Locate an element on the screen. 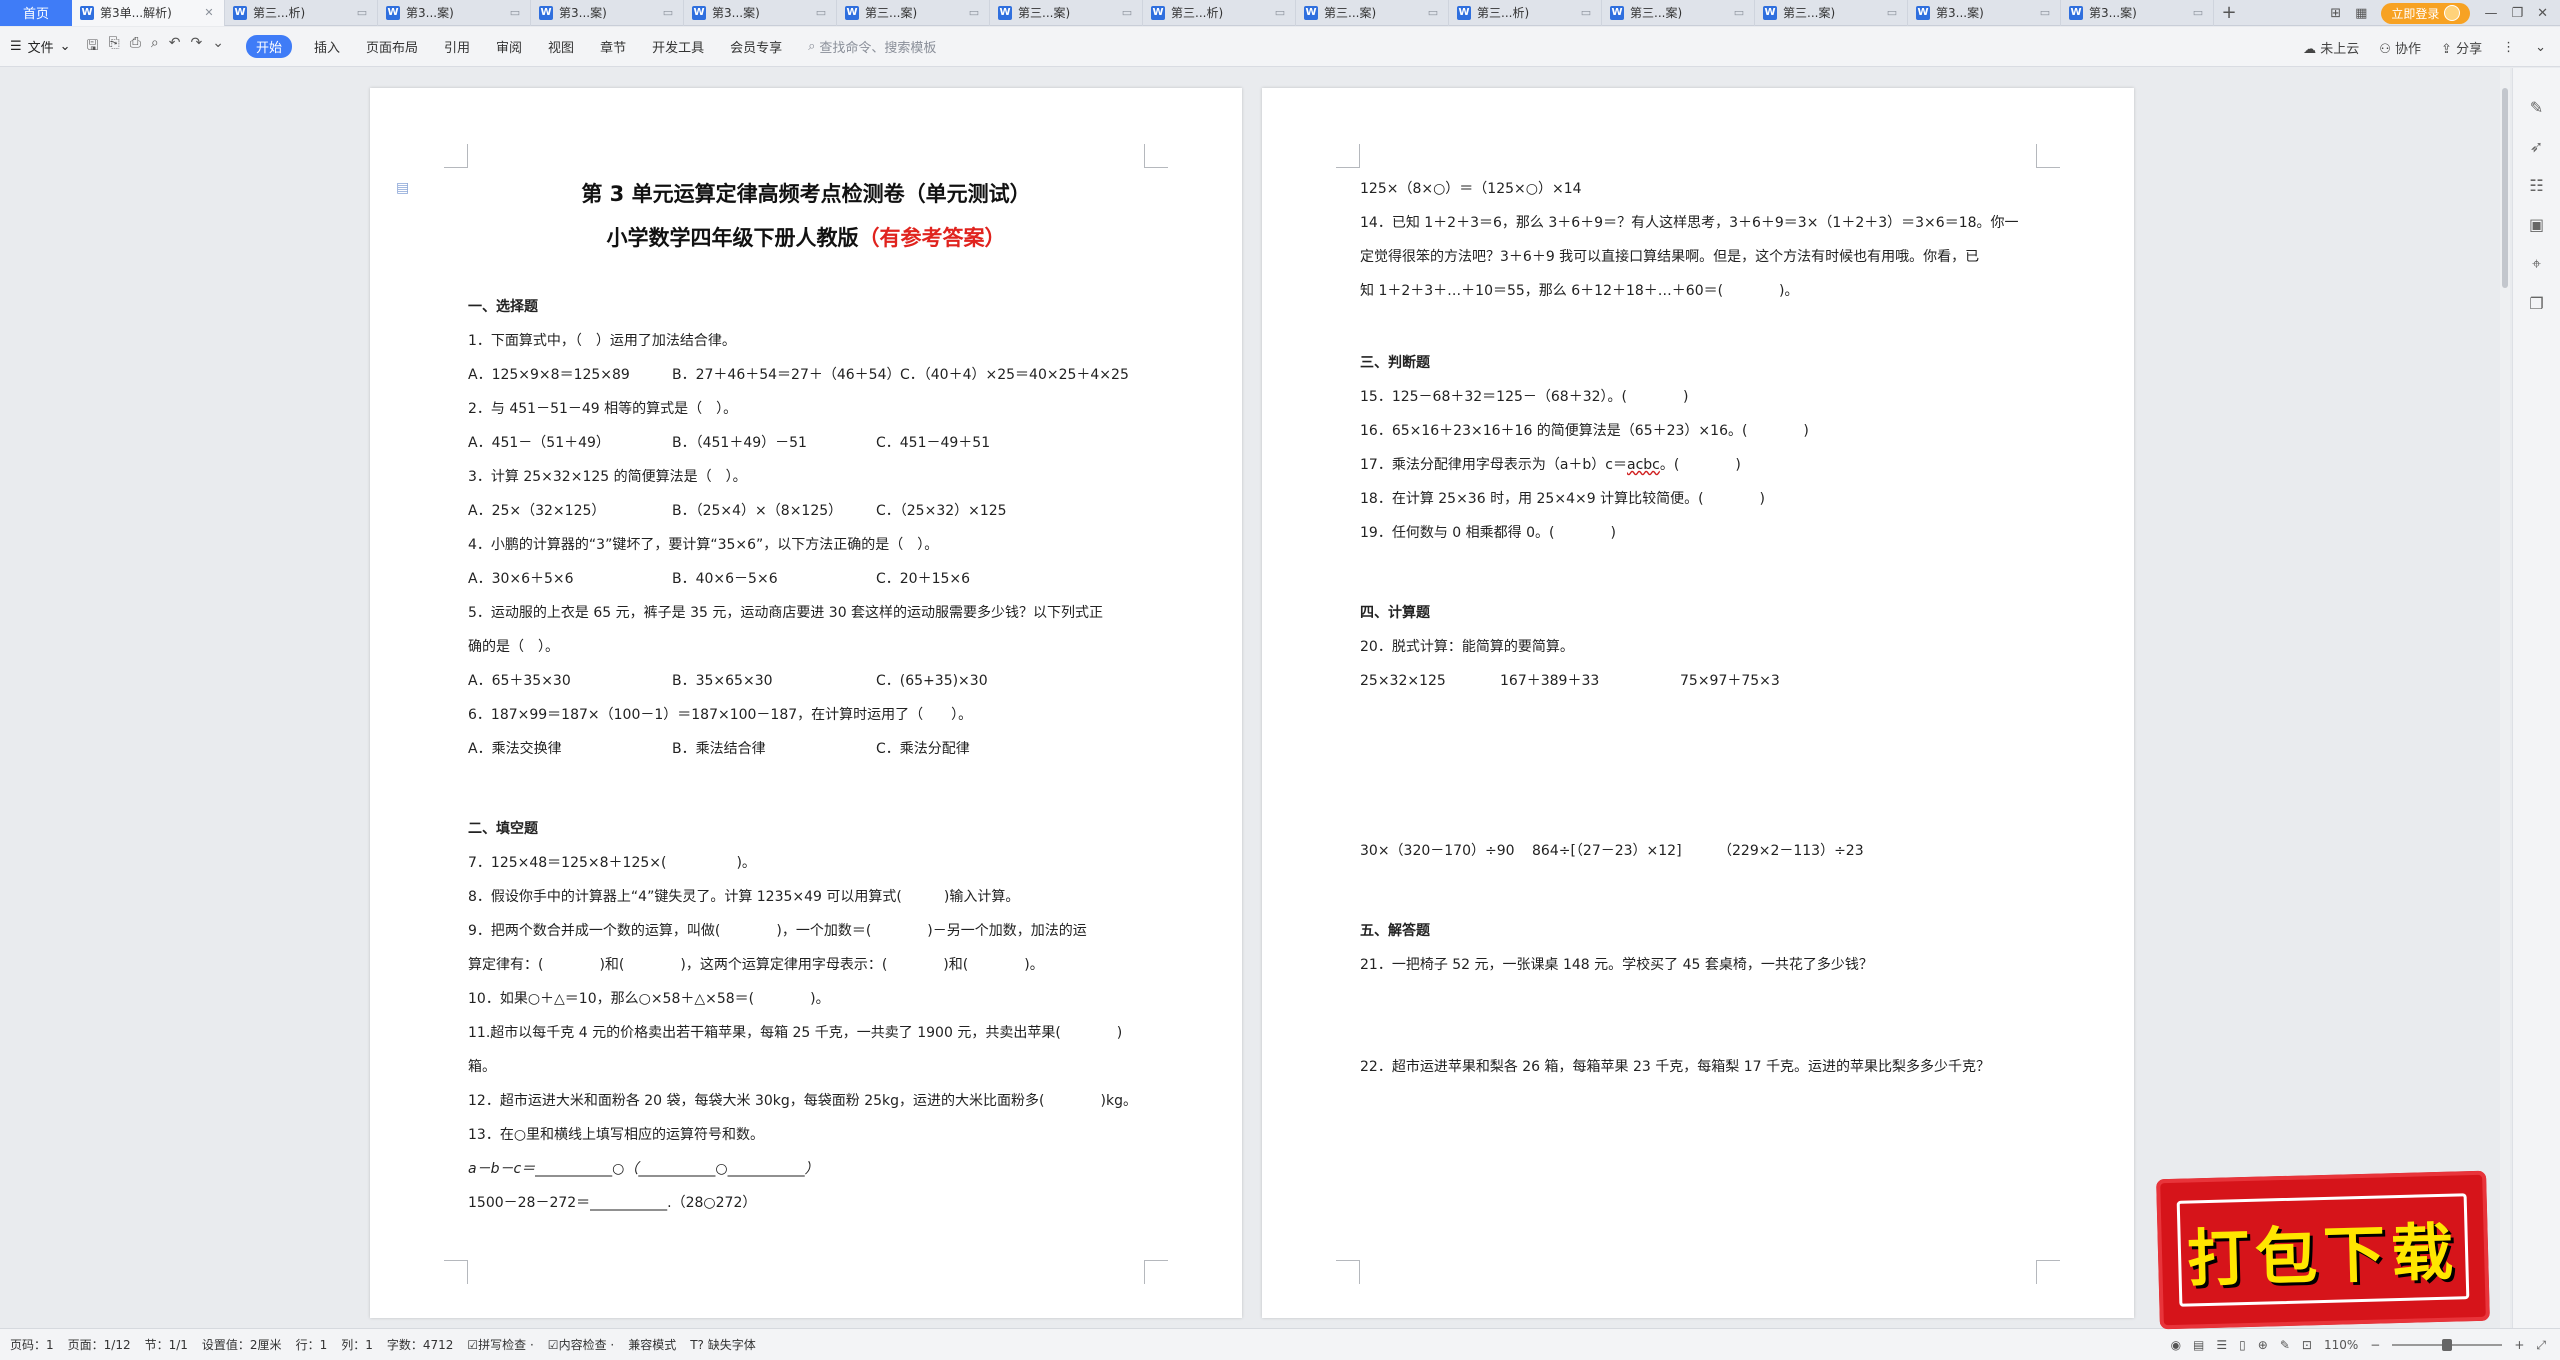  layout-icon: ⊞ is located at coordinates (2335, 13).